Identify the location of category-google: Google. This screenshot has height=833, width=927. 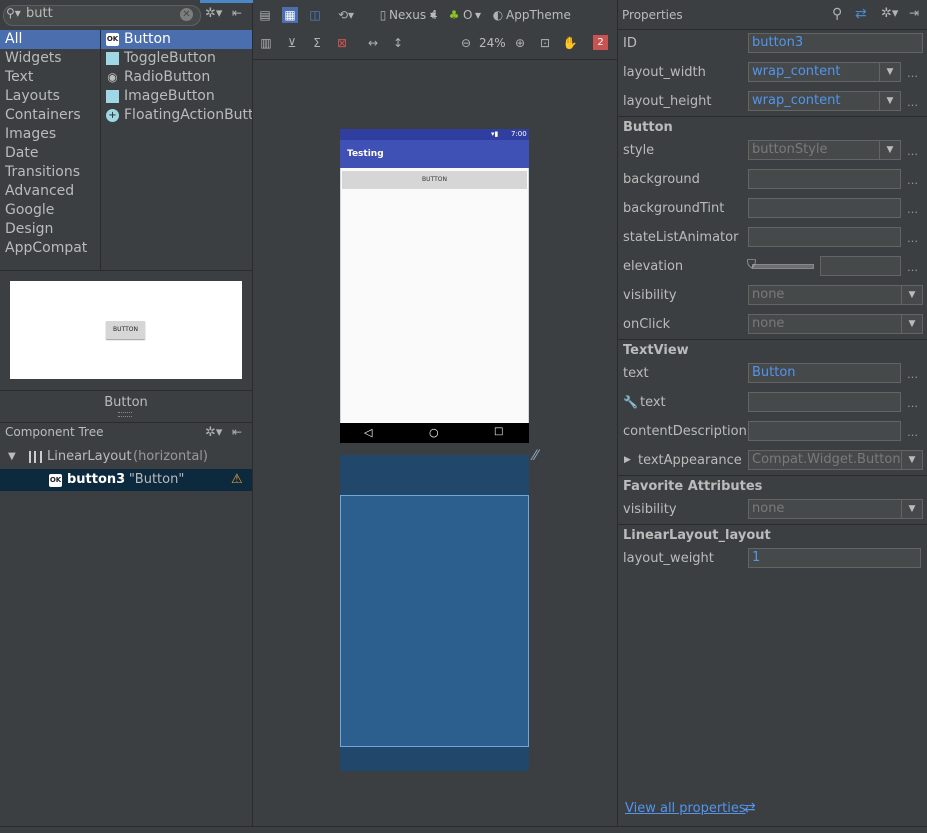
(50, 210).